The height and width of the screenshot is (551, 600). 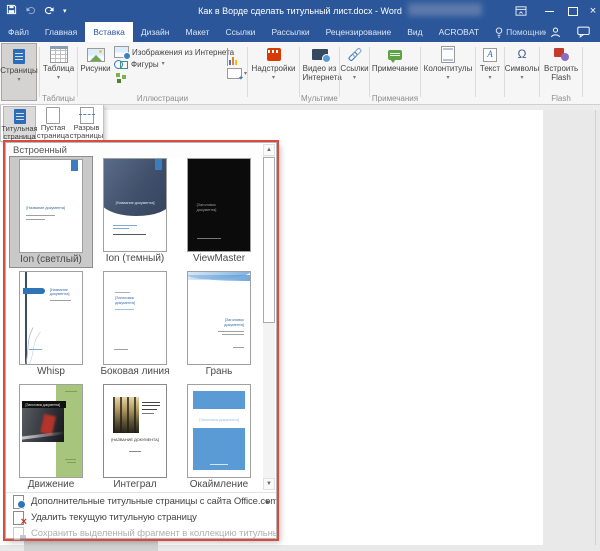 What do you see at coordinates (219, 438) in the screenshot?
I see `gallery-item-bordered: [Заголовок документа] Окаймление` at bounding box center [219, 438].